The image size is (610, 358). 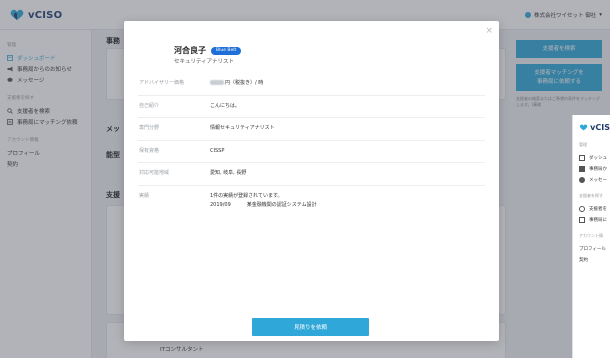 What do you see at coordinates (582, 208) in the screenshot?
I see `search-icon` at bounding box center [582, 208].